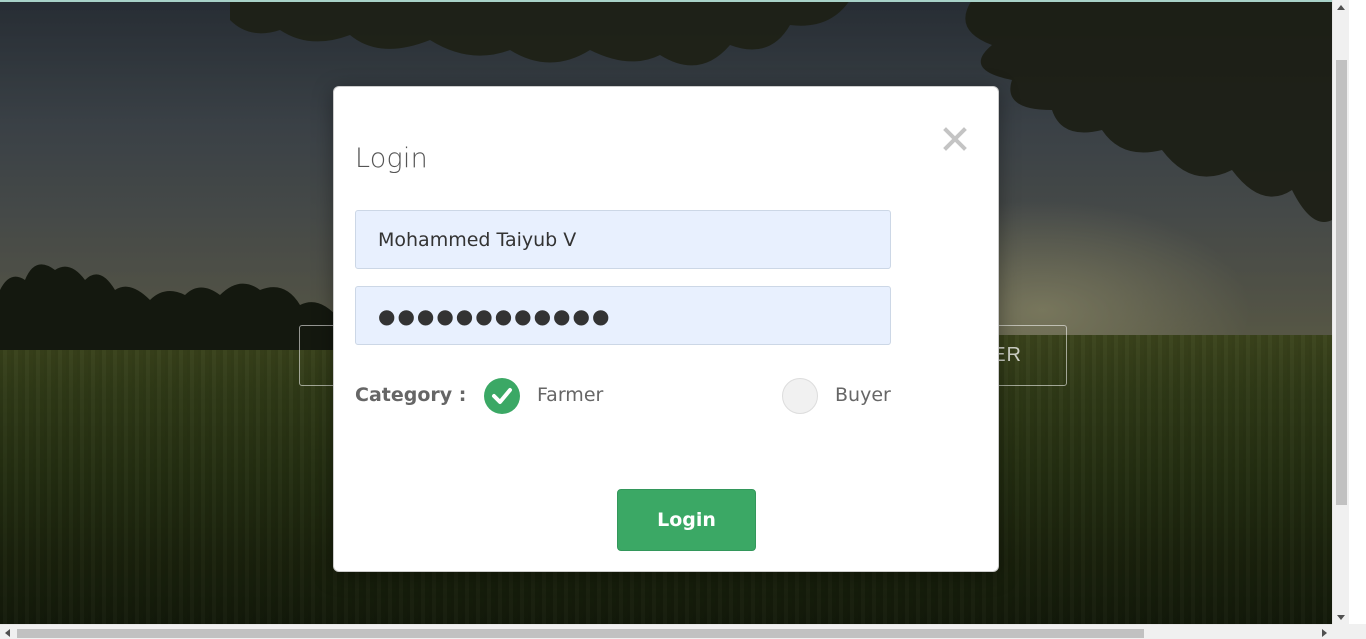  I want to click on top-accent-line, so click(666, 1).